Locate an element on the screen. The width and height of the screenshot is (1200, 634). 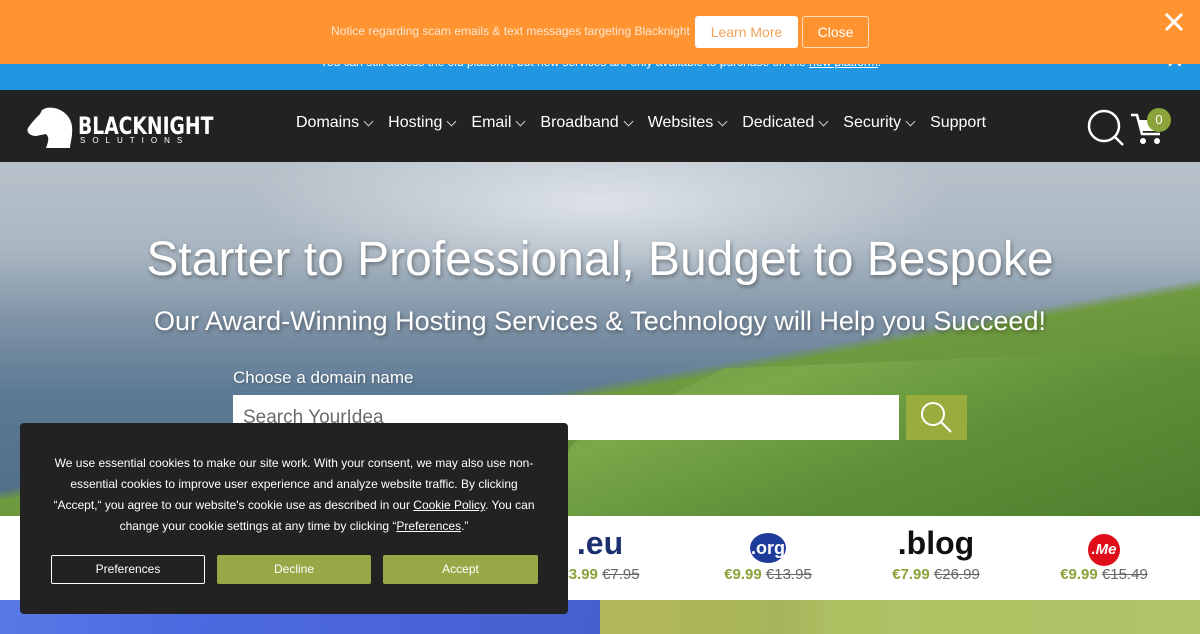
price-current: €7.99 is located at coordinates (911, 574).